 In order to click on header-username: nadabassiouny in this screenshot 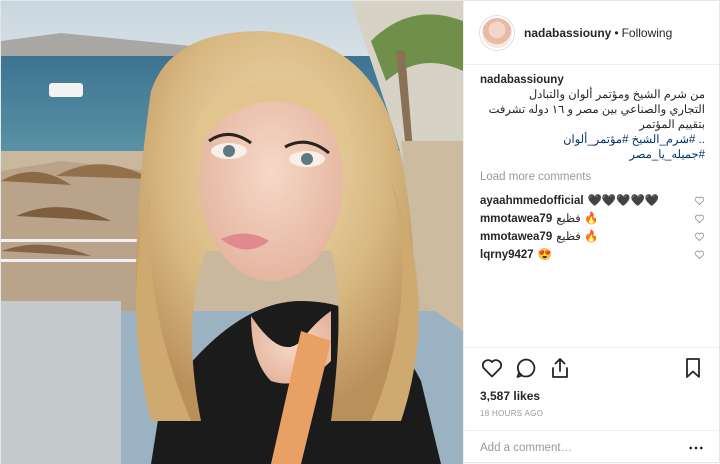, I will do `click(567, 33)`.